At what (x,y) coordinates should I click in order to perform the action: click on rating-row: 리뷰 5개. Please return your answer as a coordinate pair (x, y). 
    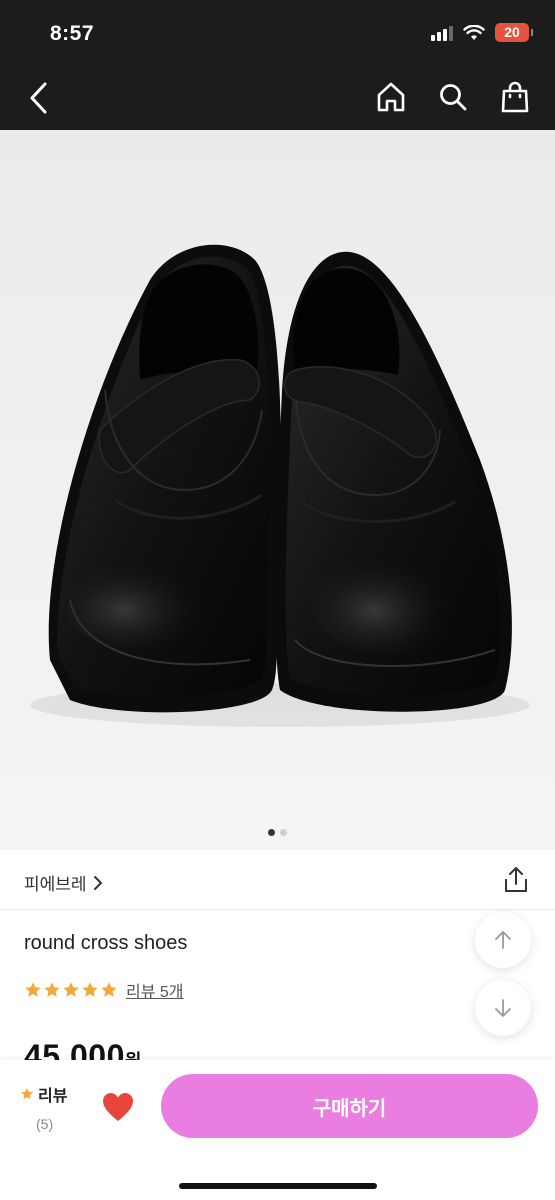
    Looking at the image, I should click on (104, 990).